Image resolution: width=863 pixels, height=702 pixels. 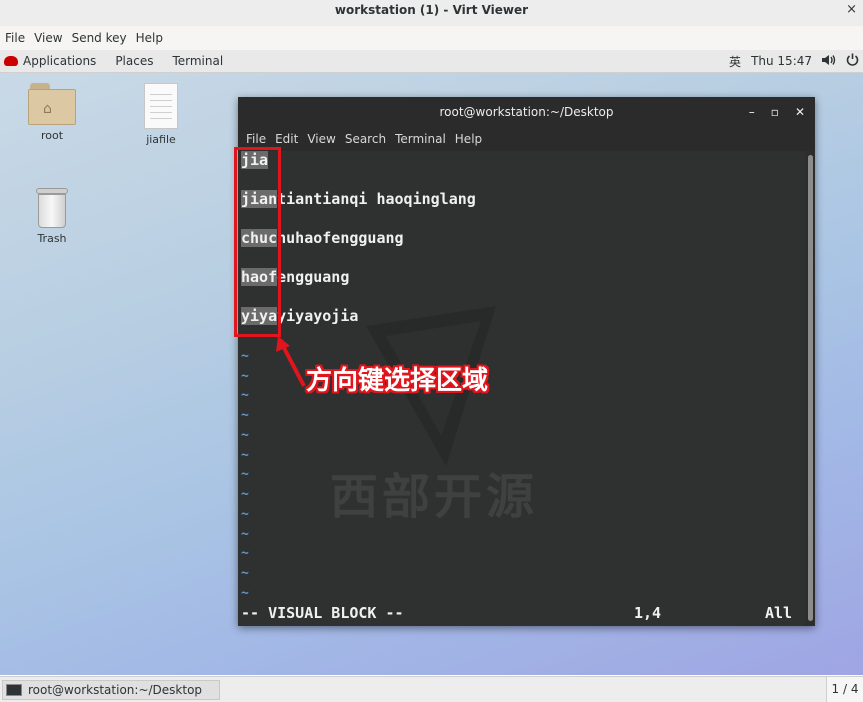 What do you see at coordinates (256, 139) in the screenshot?
I see `terminal-menu-file: File` at bounding box center [256, 139].